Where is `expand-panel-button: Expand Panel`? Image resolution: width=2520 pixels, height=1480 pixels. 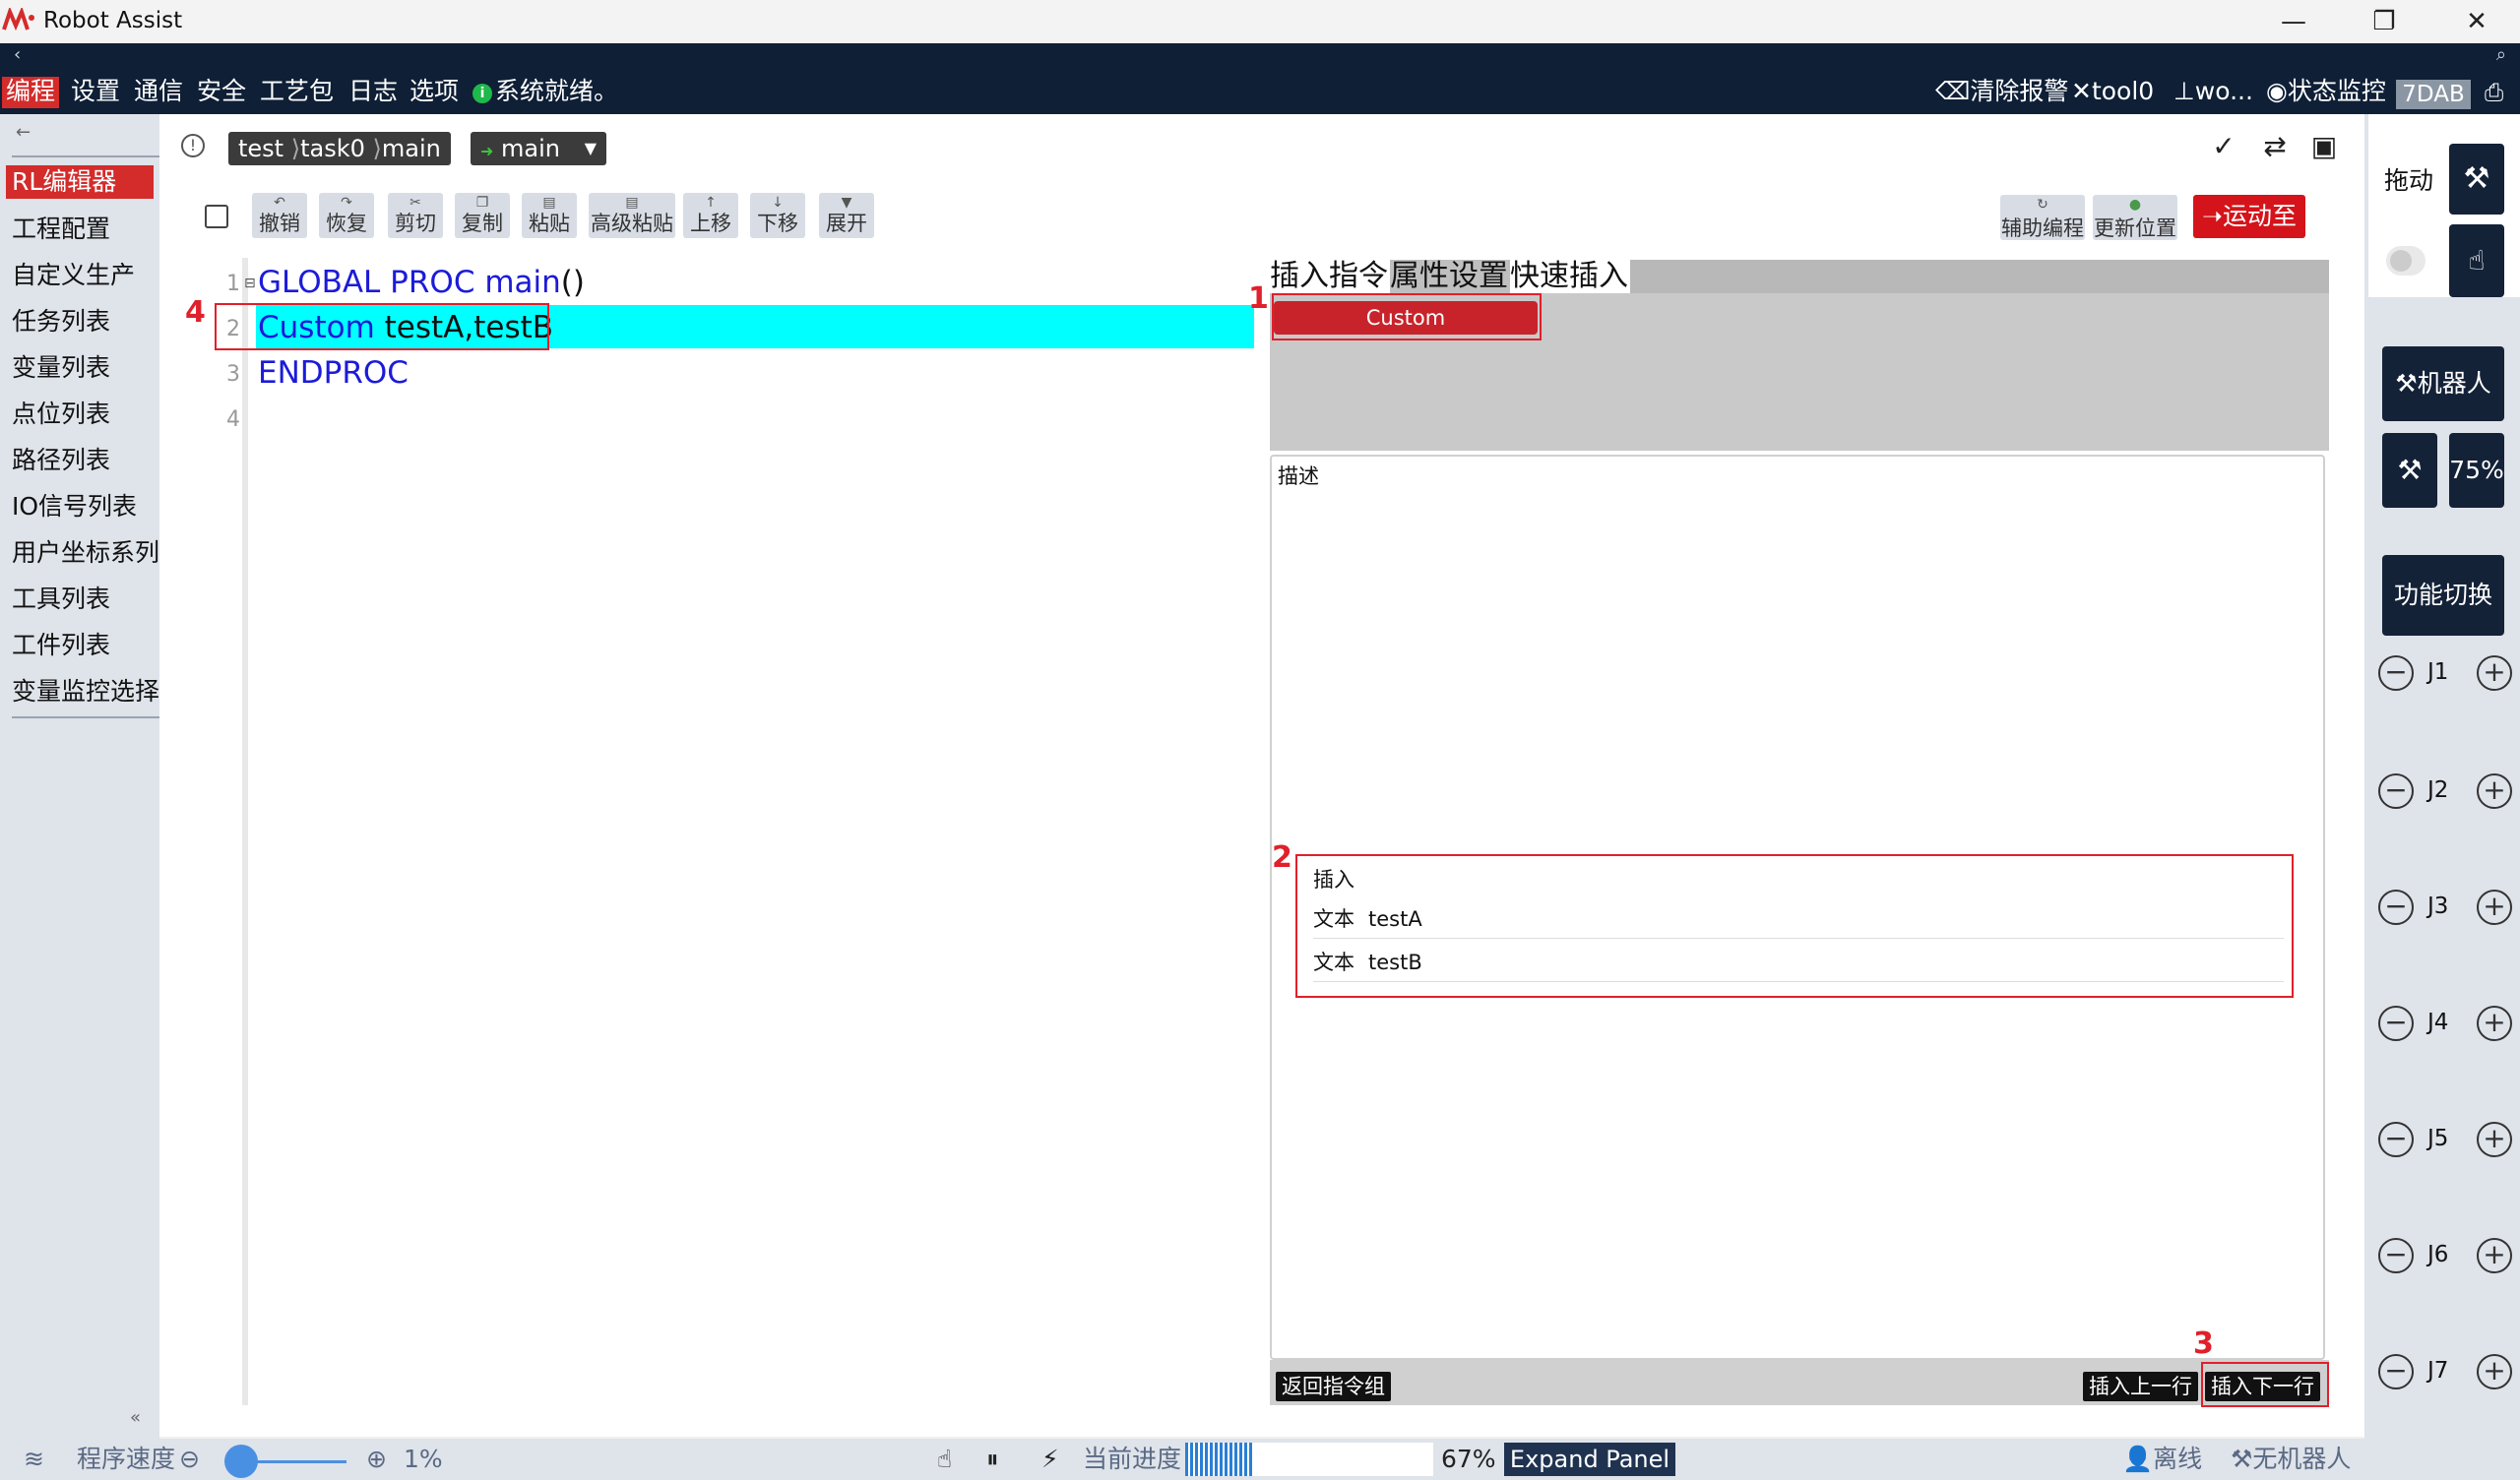 expand-panel-button: Expand Panel is located at coordinates (1589, 1459).